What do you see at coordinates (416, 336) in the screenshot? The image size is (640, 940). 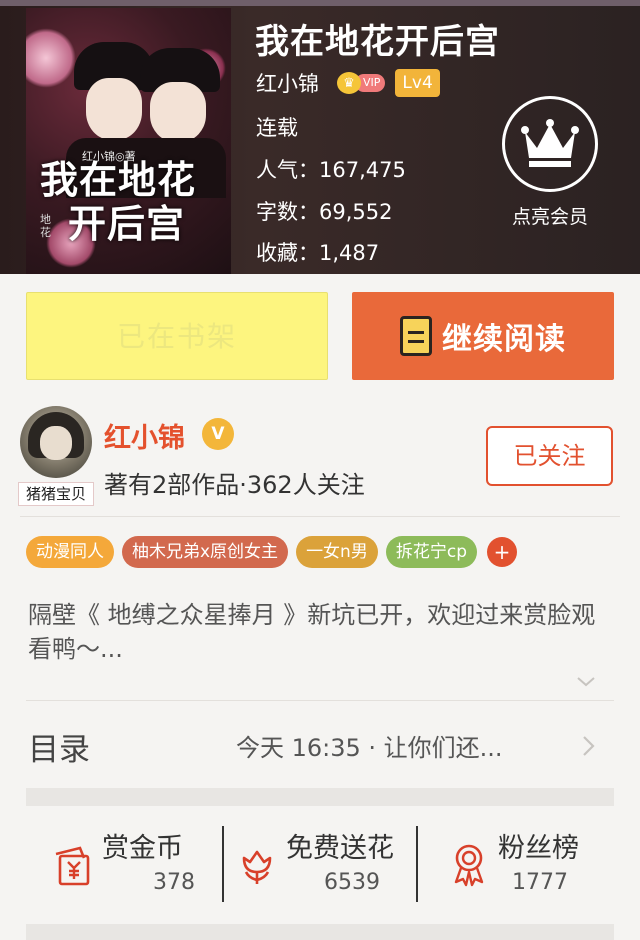 I see `book-icon` at bounding box center [416, 336].